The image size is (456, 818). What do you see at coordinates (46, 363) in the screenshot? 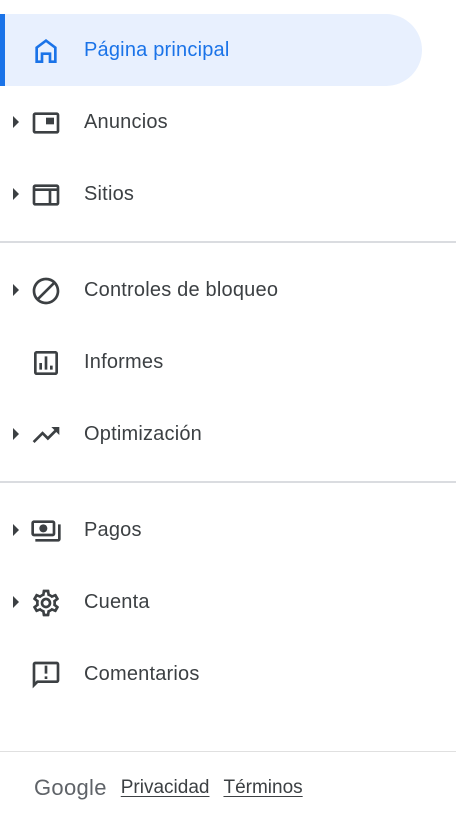
I see `reports-icon` at bounding box center [46, 363].